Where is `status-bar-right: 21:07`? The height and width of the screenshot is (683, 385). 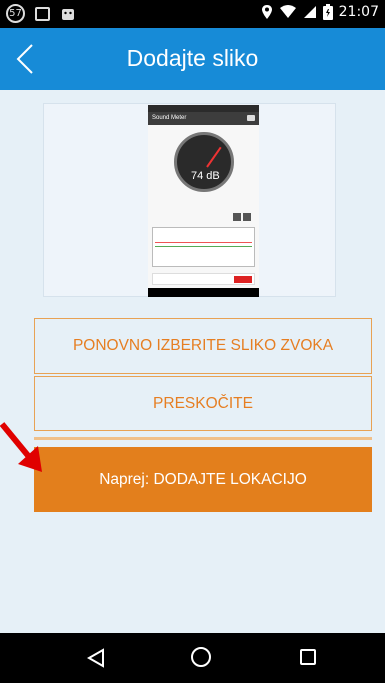
status-bar-right: 21:07 is located at coordinates (320, 12).